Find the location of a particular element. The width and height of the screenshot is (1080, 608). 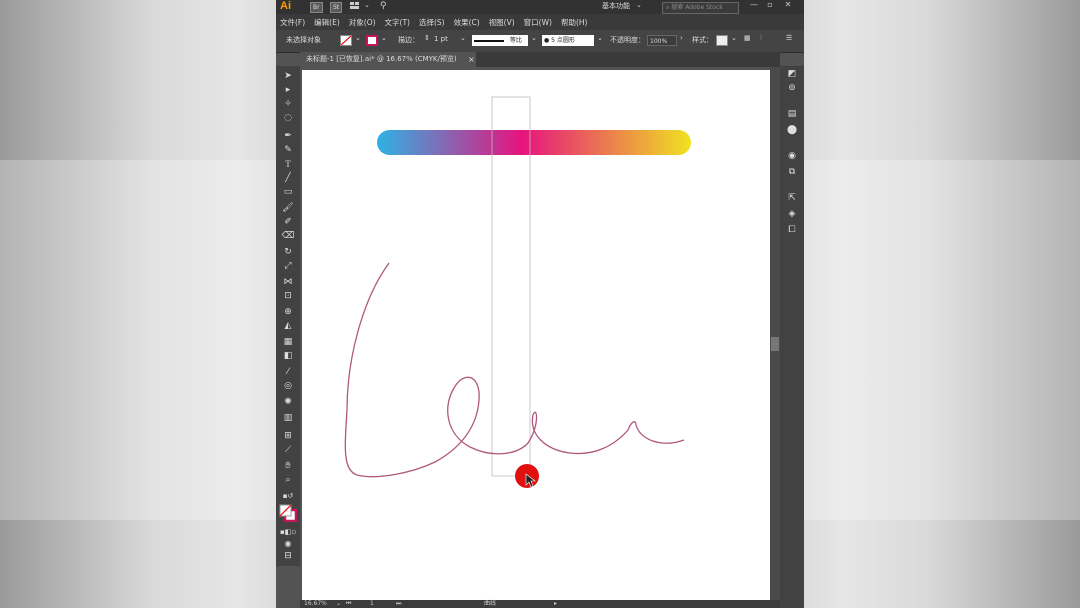

next-artboard-icon: ⏭ is located at coordinates (398, 604).